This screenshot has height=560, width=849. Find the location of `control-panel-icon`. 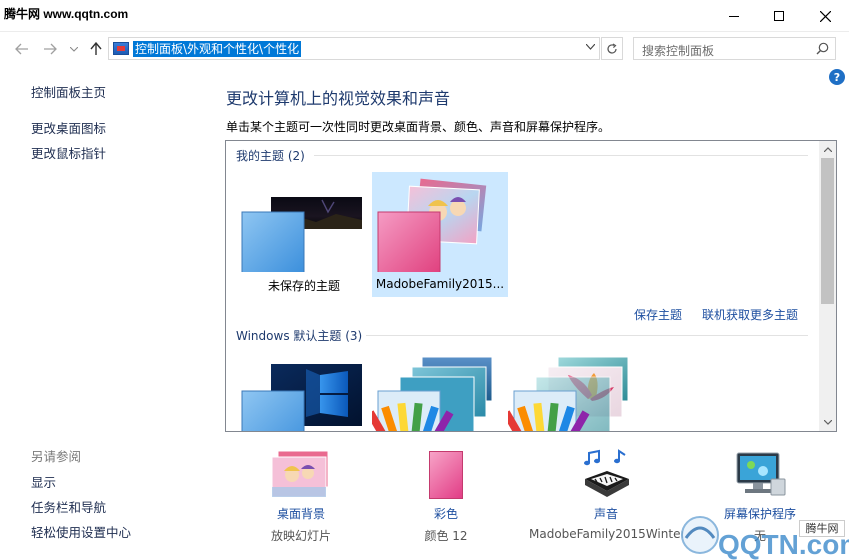

control-panel-icon is located at coordinates (121, 48).